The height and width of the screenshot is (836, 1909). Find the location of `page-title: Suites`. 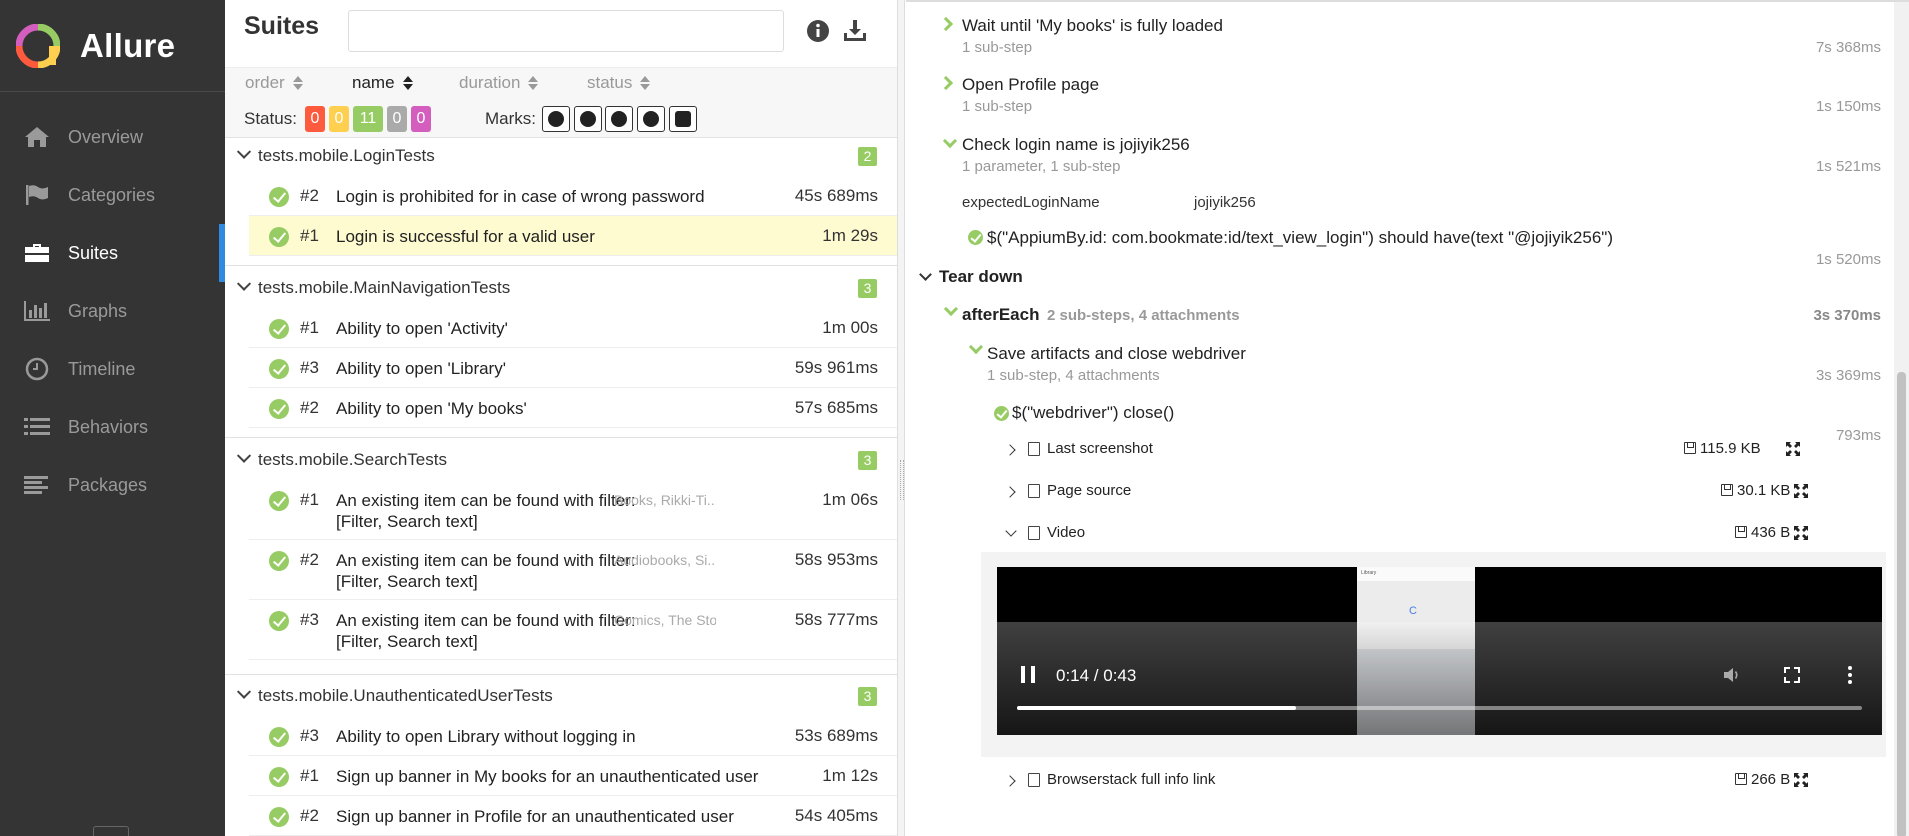

page-title: Suites is located at coordinates (282, 26).